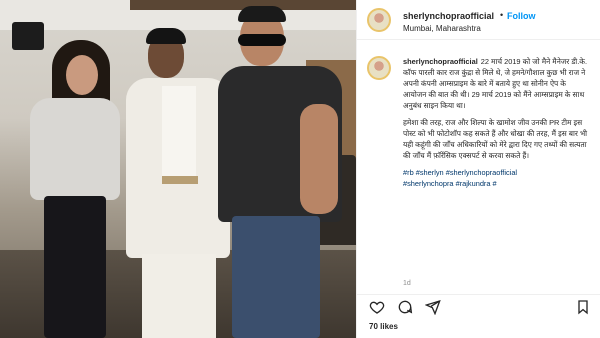 Image resolution: width=600 pixels, height=338 pixels. Describe the element at coordinates (442, 28) in the screenshot. I see `location-link: Mumbai, Maharashtra` at that location.